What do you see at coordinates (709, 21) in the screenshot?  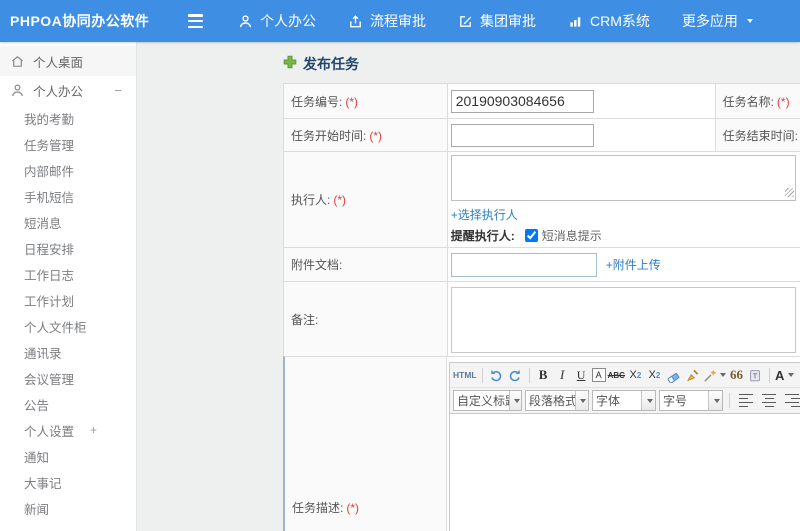 I see `nav-label: 更多应用` at bounding box center [709, 21].